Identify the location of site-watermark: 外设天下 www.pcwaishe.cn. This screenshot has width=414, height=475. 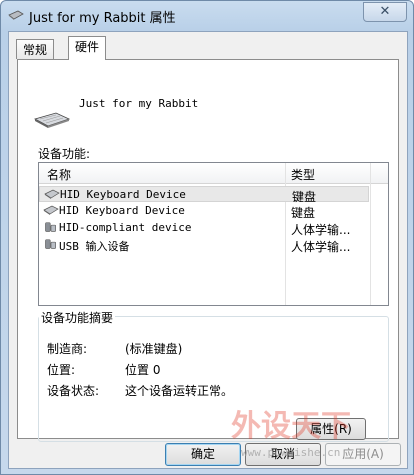
(291, 434).